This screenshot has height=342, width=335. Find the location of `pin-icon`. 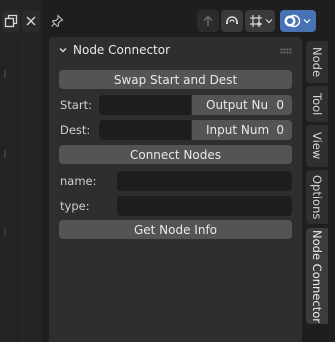

pin-icon is located at coordinates (57, 21).